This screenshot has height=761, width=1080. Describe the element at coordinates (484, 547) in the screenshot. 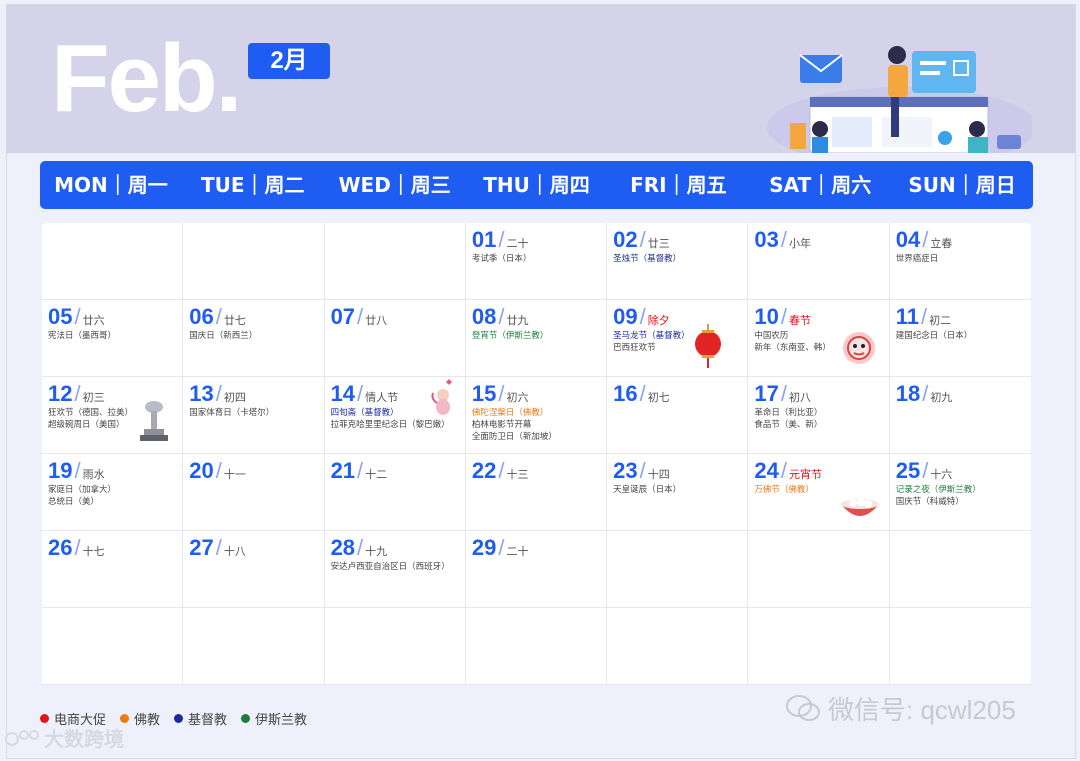

I see `day-number: 29` at that location.